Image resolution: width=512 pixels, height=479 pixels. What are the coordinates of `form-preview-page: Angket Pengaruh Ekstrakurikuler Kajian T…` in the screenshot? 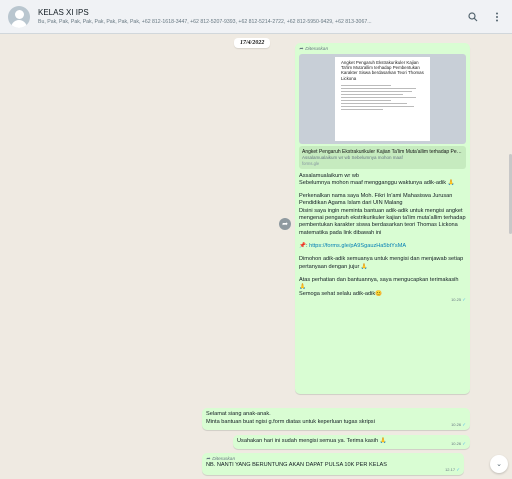 It's located at (382, 99).